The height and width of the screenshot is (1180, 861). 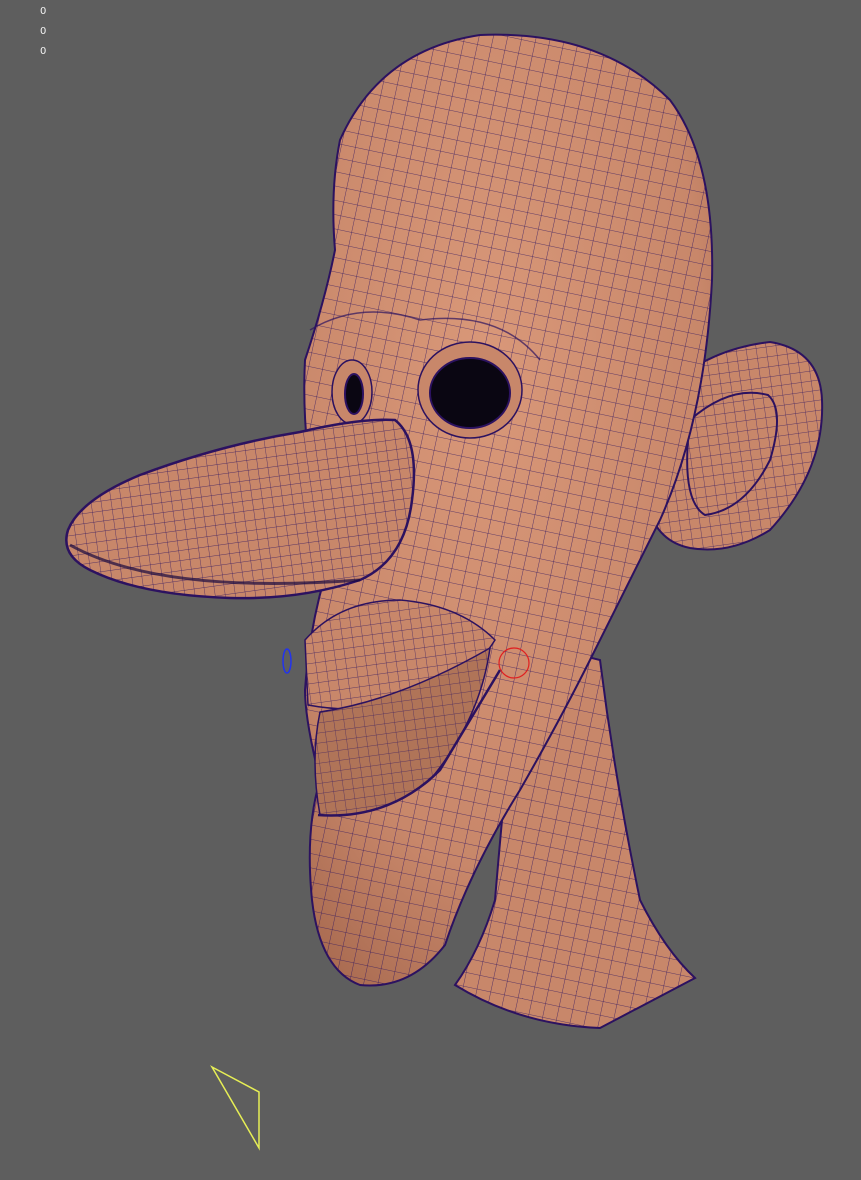 What do you see at coordinates (235, 1108) in the screenshot?
I see `camera-locator-icon` at bounding box center [235, 1108].